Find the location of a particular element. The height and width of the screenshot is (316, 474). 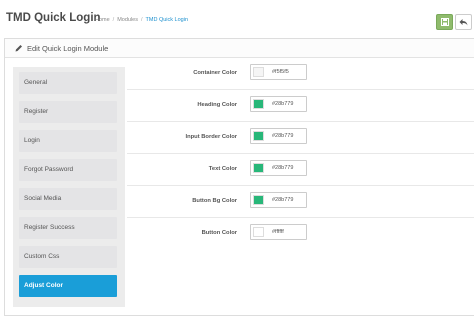

breadcrumb-home: Home is located at coordinates (102, 20).